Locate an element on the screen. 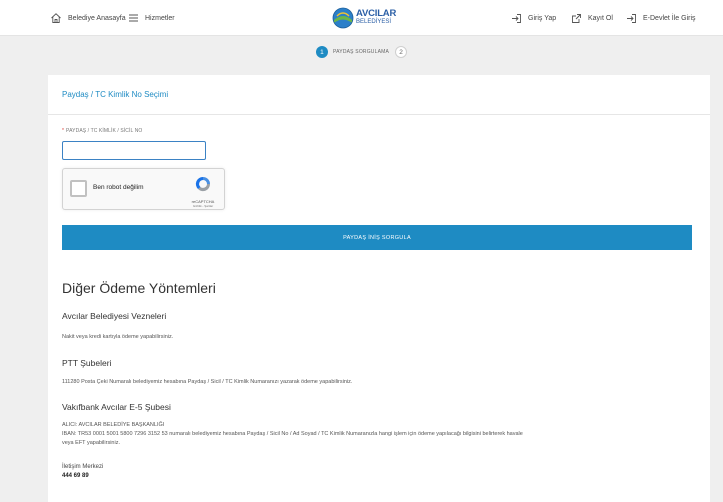  progress-stepper: 1 PAYDAŞ SORGULAMA 2 is located at coordinates (361, 52).